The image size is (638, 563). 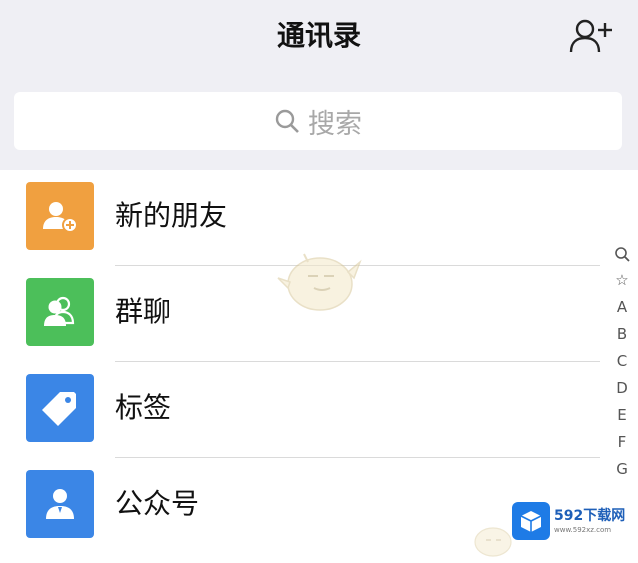 I want to click on mascot-watermark-small-icon, so click(x=493, y=542).